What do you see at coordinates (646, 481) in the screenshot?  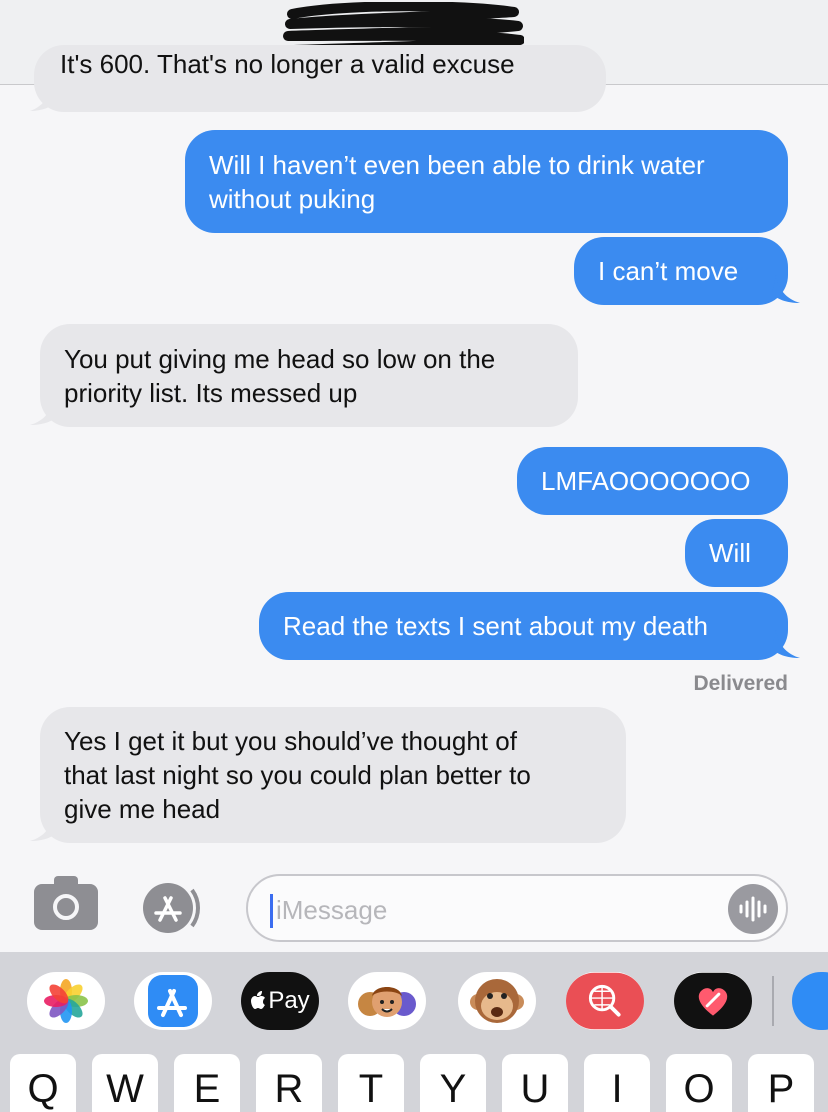 I see `message-text: LMFAOOOOOOO` at bounding box center [646, 481].